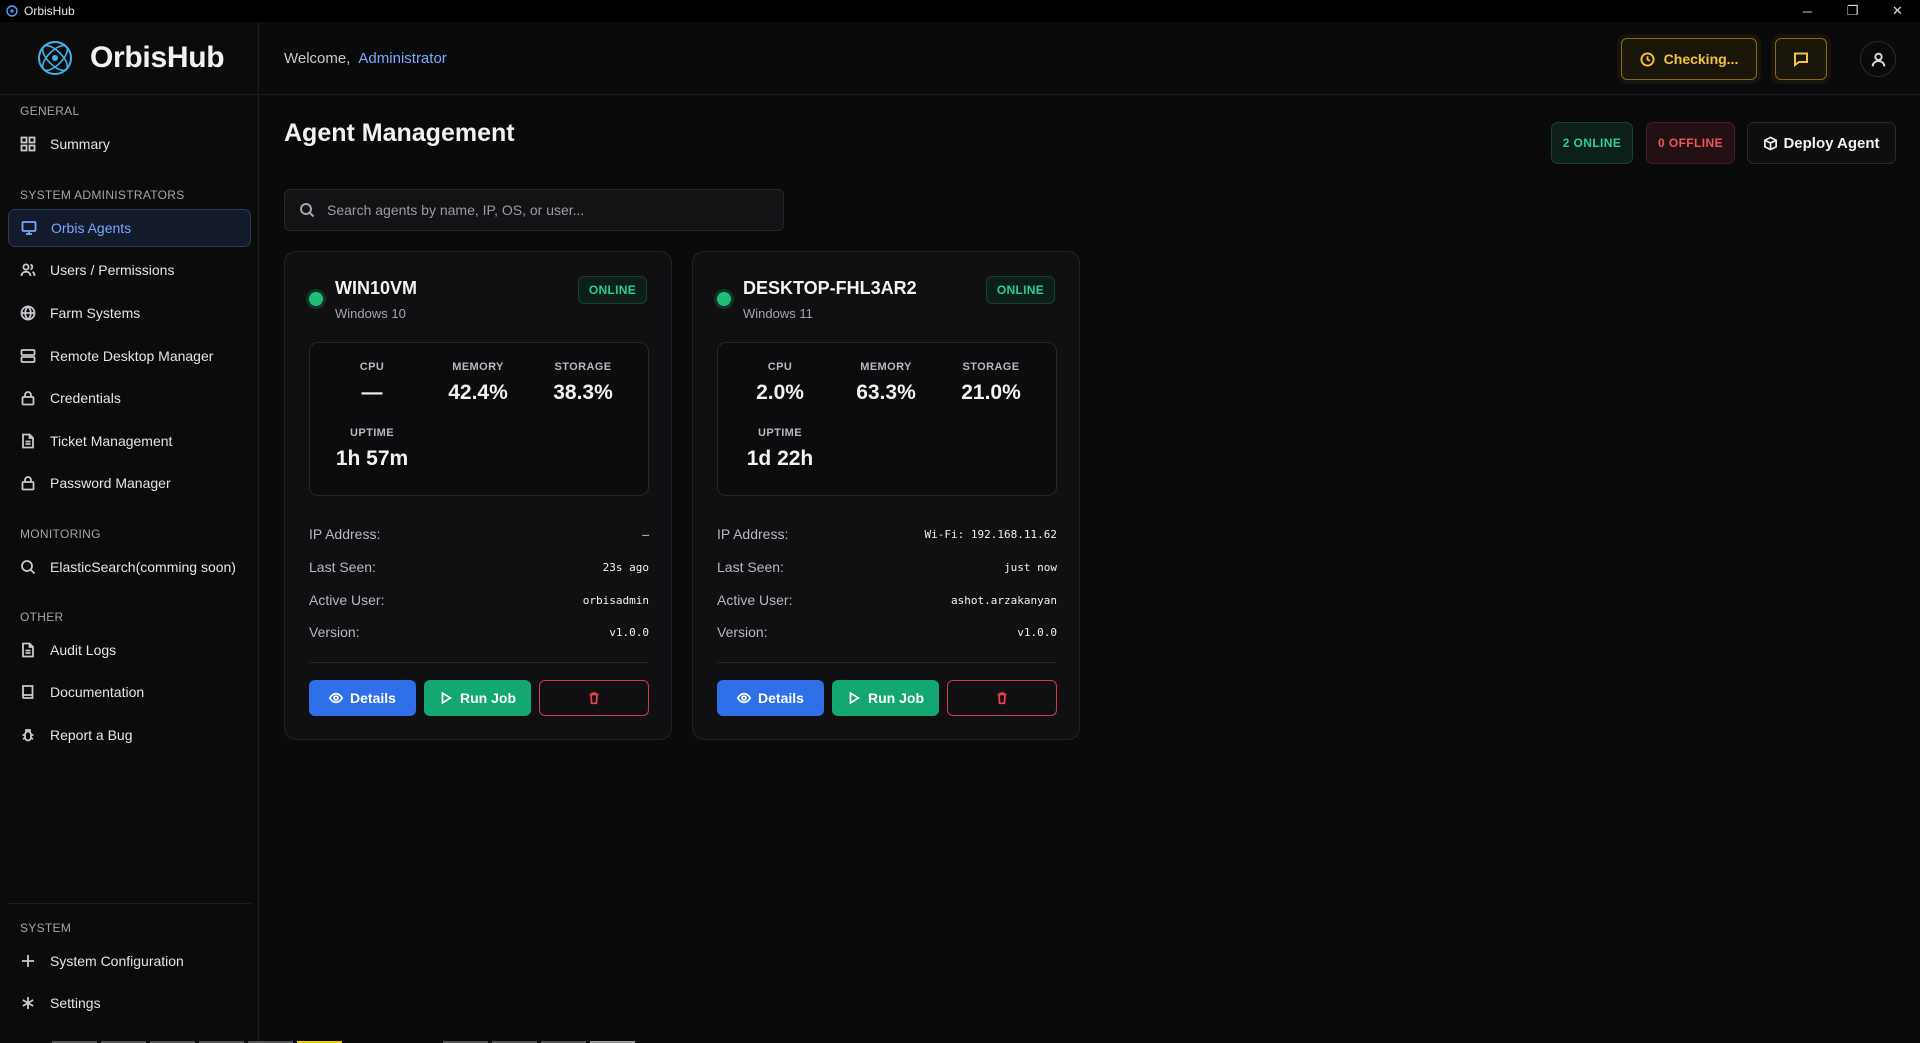 This screenshot has width=1920, height=1043. I want to click on metric-storage: STORAGE 38.3%, so click(583, 383).